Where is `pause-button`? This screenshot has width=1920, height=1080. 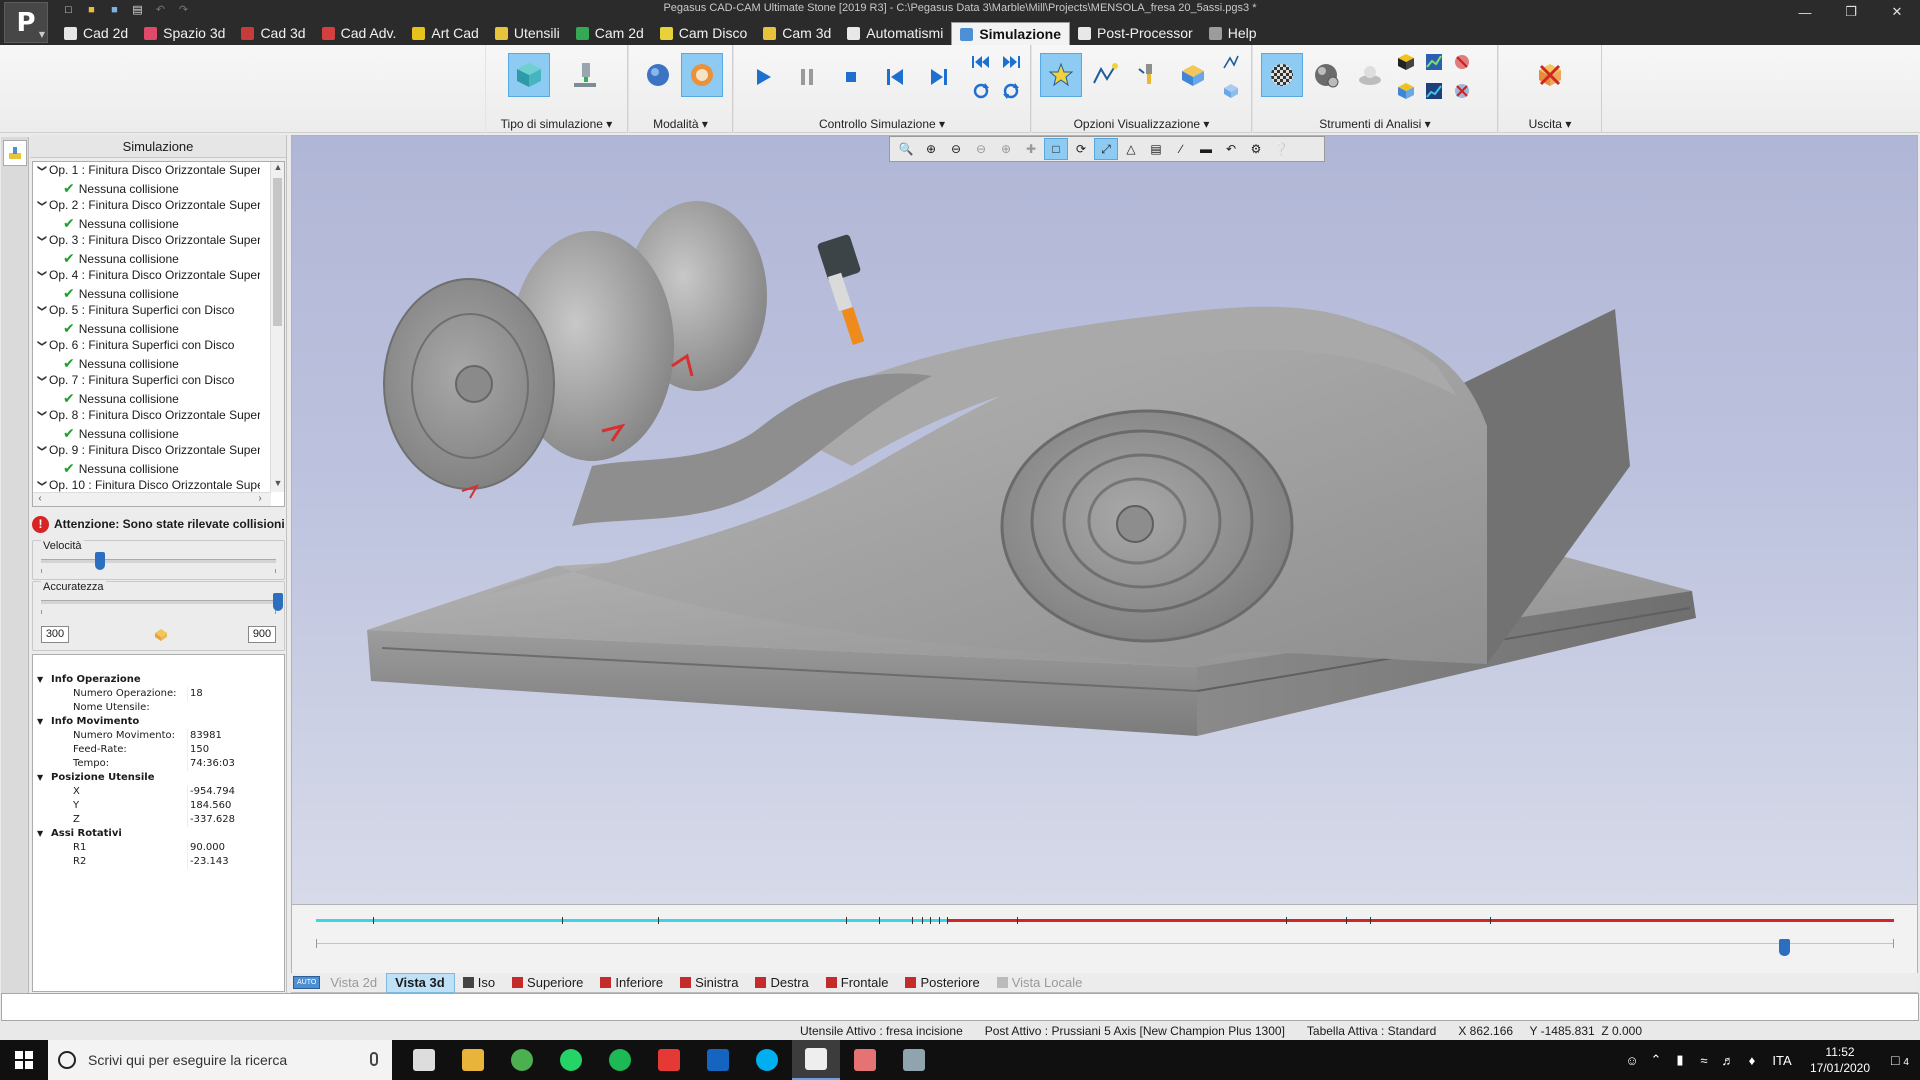
pause-button is located at coordinates (807, 77).